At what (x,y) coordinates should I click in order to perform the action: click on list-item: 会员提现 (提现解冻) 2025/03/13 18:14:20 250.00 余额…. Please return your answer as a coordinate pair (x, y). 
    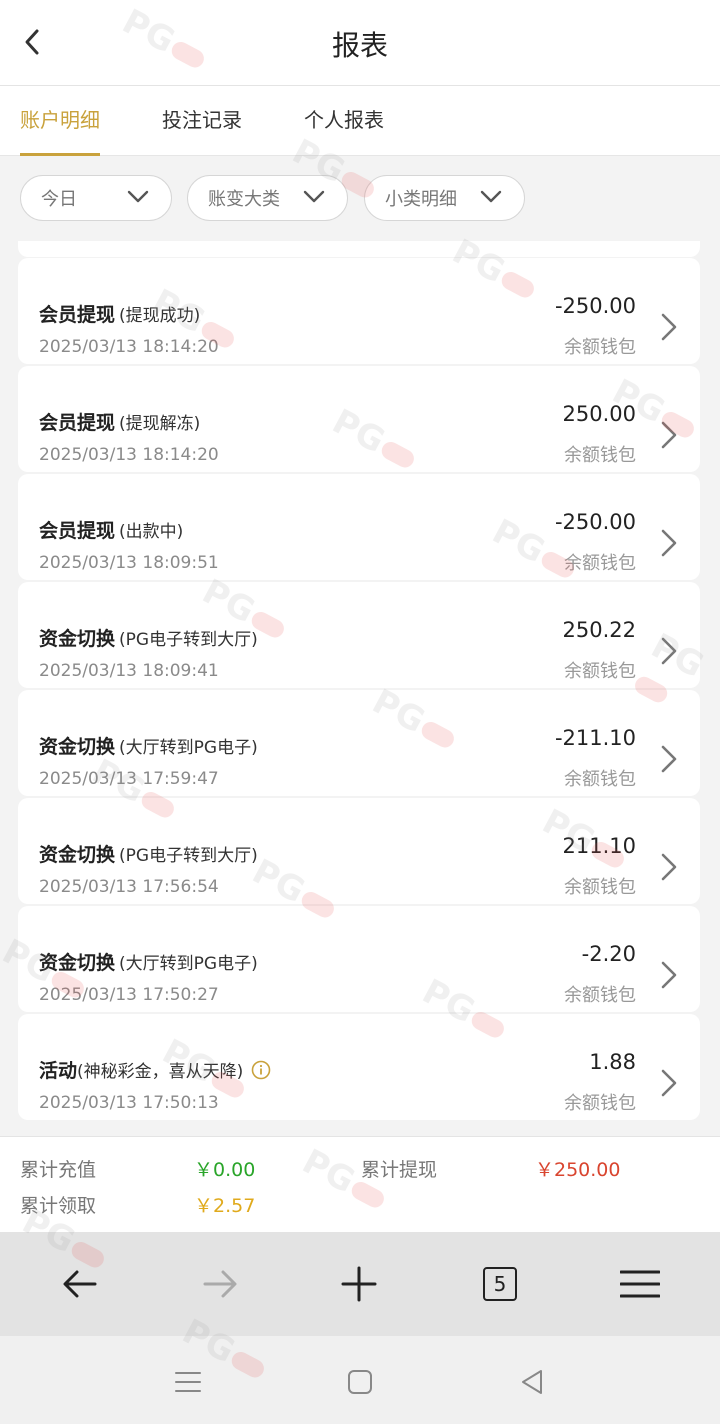
    Looking at the image, I should click on (359, 419).